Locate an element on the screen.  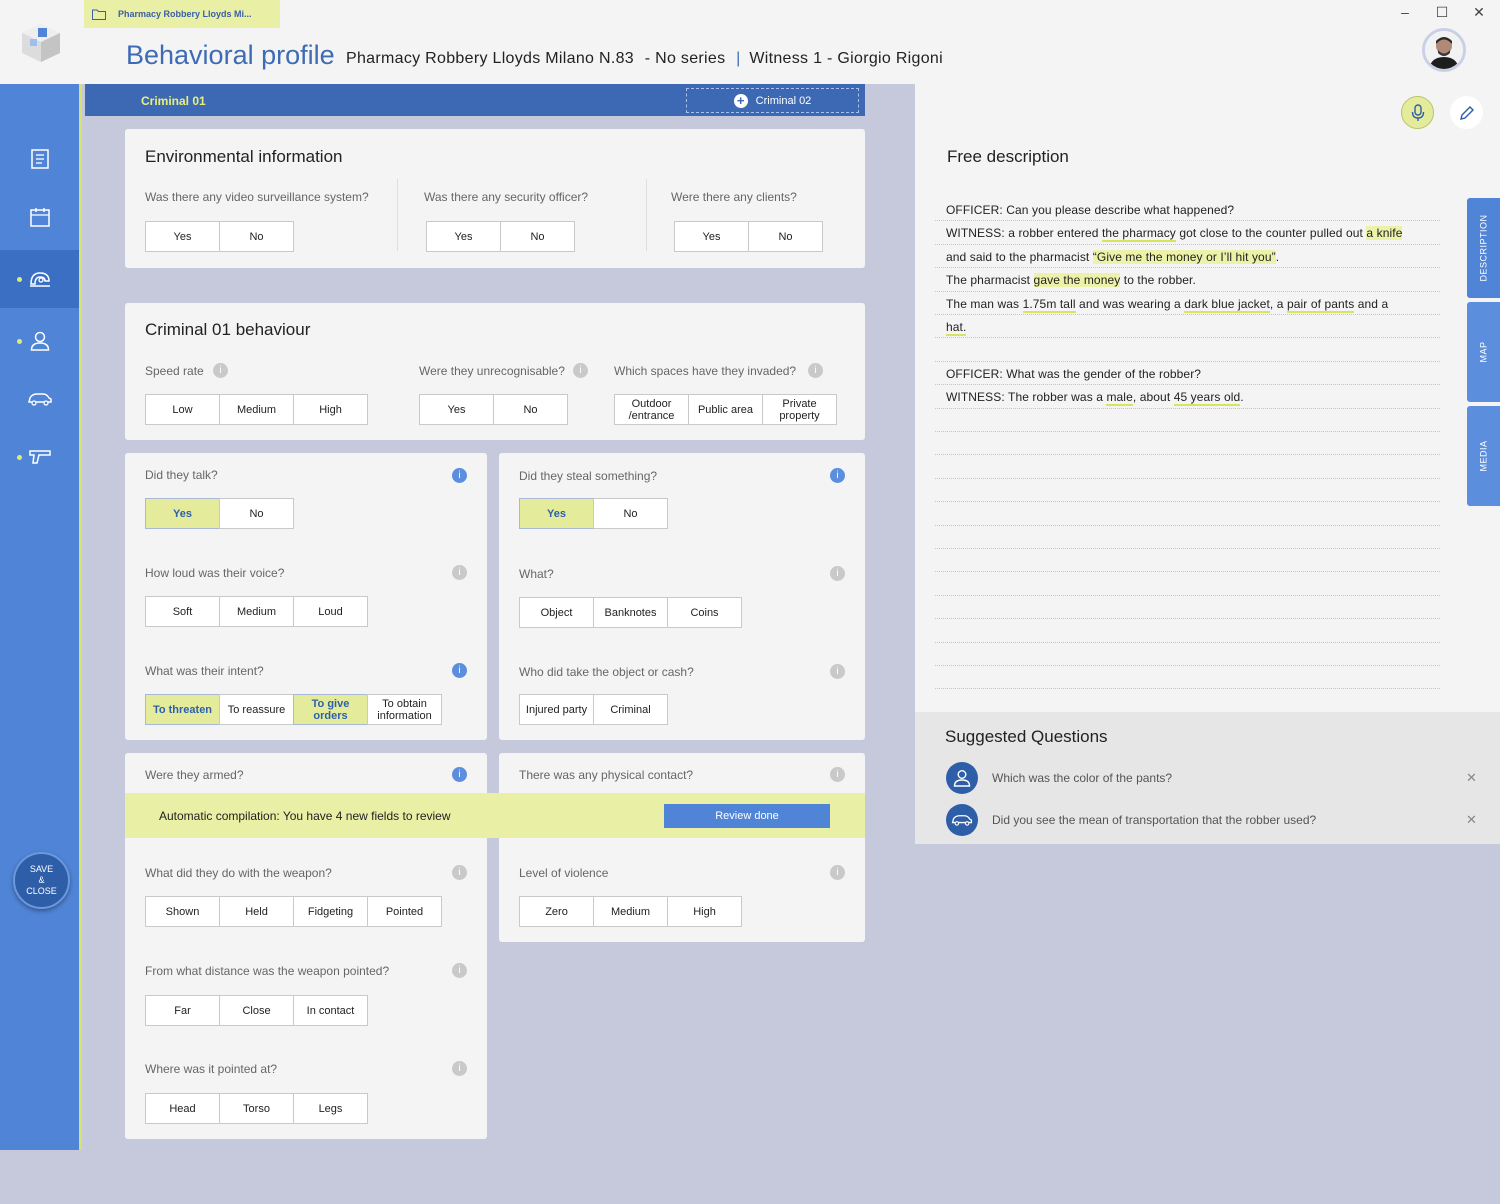
suggested-question: Which was the color of the pants? is located at coordinates (1082, 778).